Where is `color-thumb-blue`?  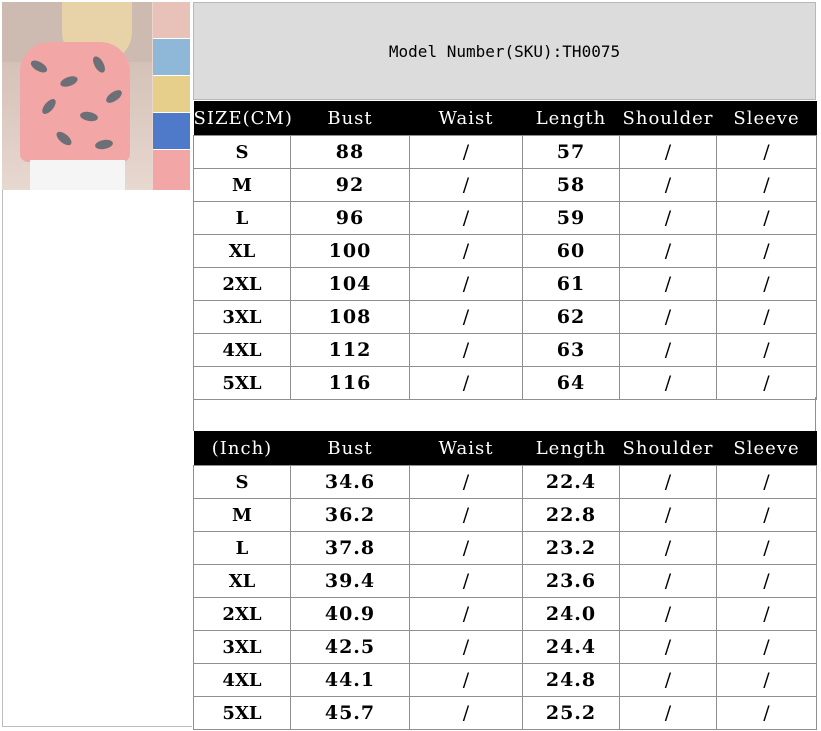 color-thumb-blue is located at coordinates (171, 131).